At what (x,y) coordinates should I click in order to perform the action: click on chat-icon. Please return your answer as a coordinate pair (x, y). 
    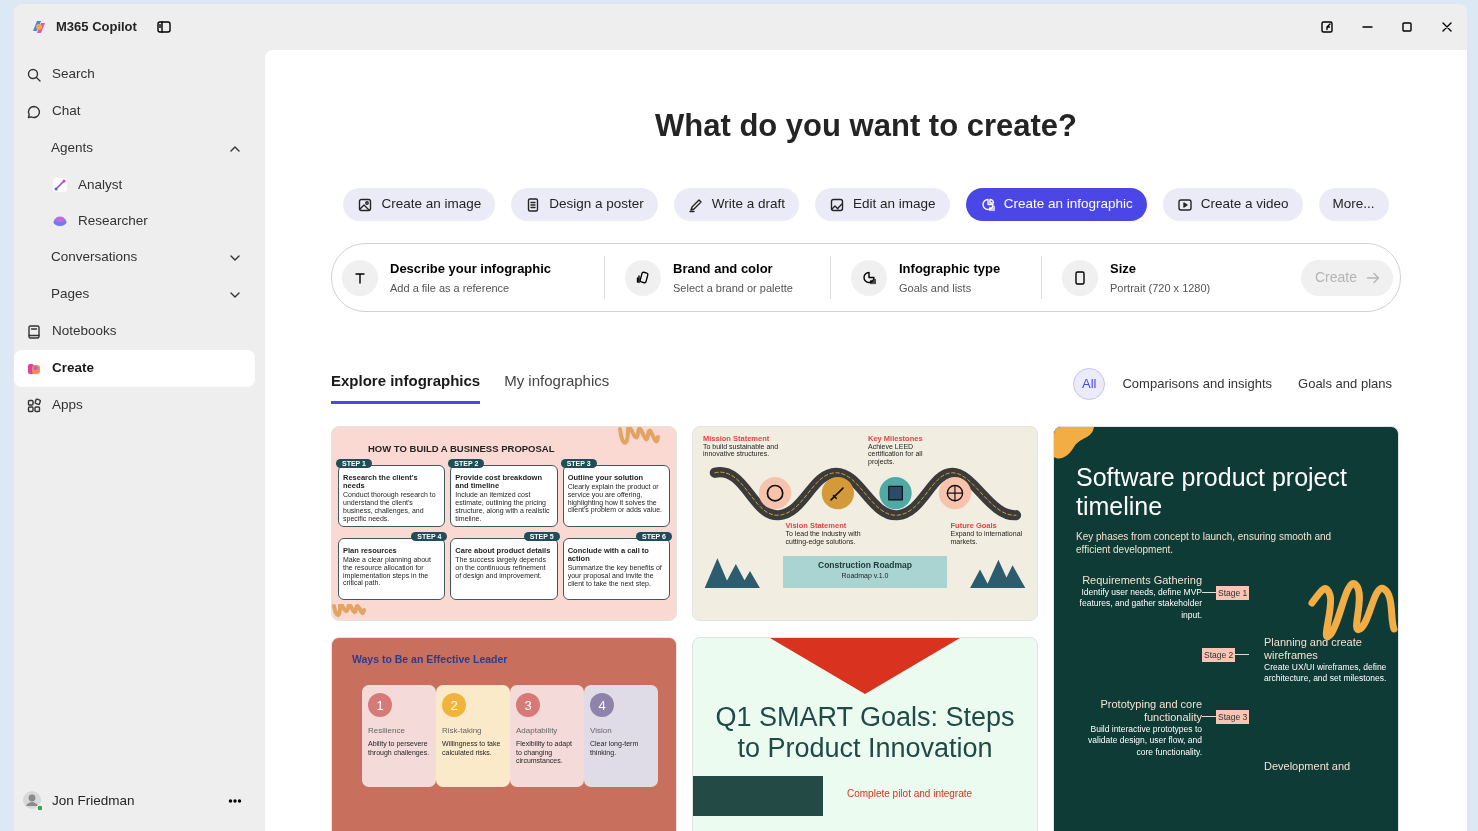
    Looking at the image, I should click on (34, 111).